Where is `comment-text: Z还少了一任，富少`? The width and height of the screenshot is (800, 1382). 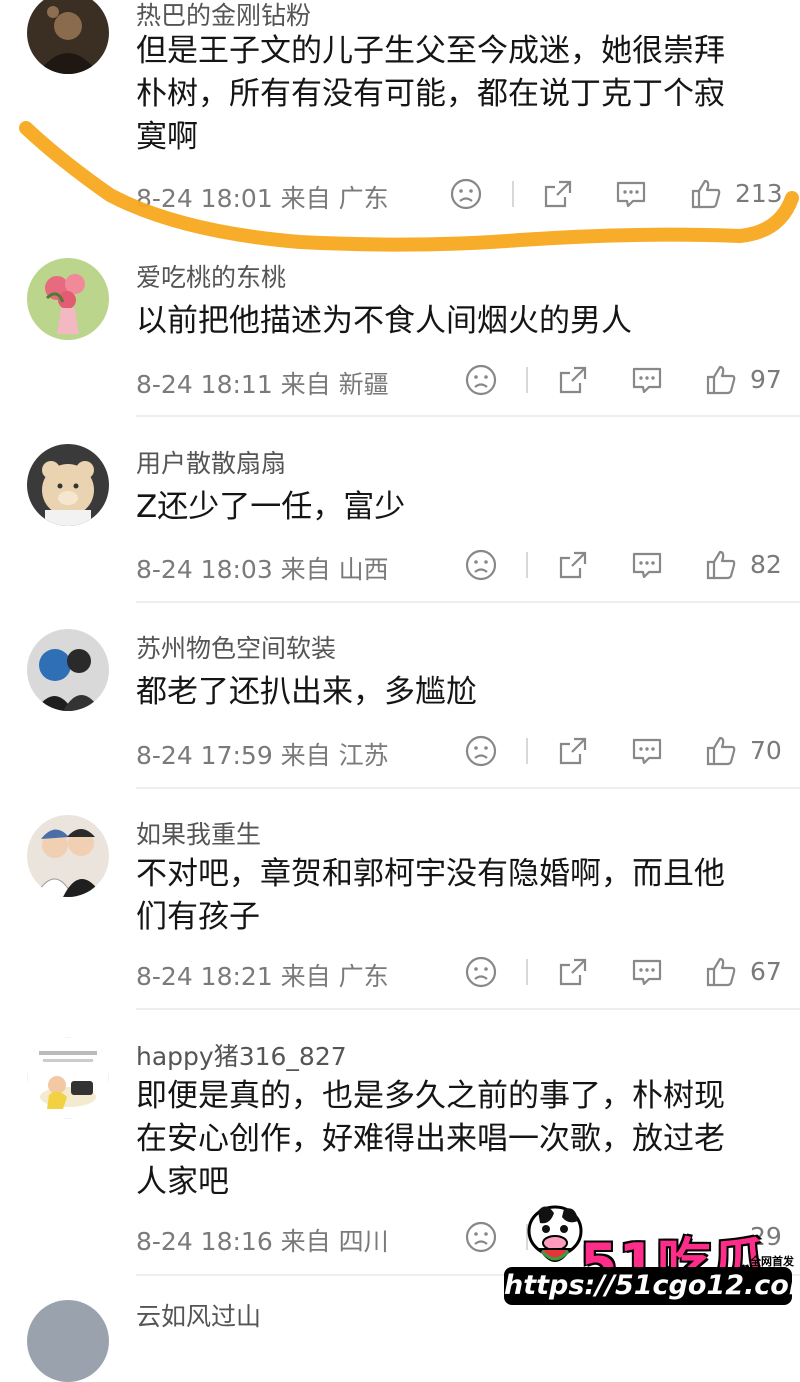
comment-text: Z还少了一任，富少 is located at coordinates (271, 507).